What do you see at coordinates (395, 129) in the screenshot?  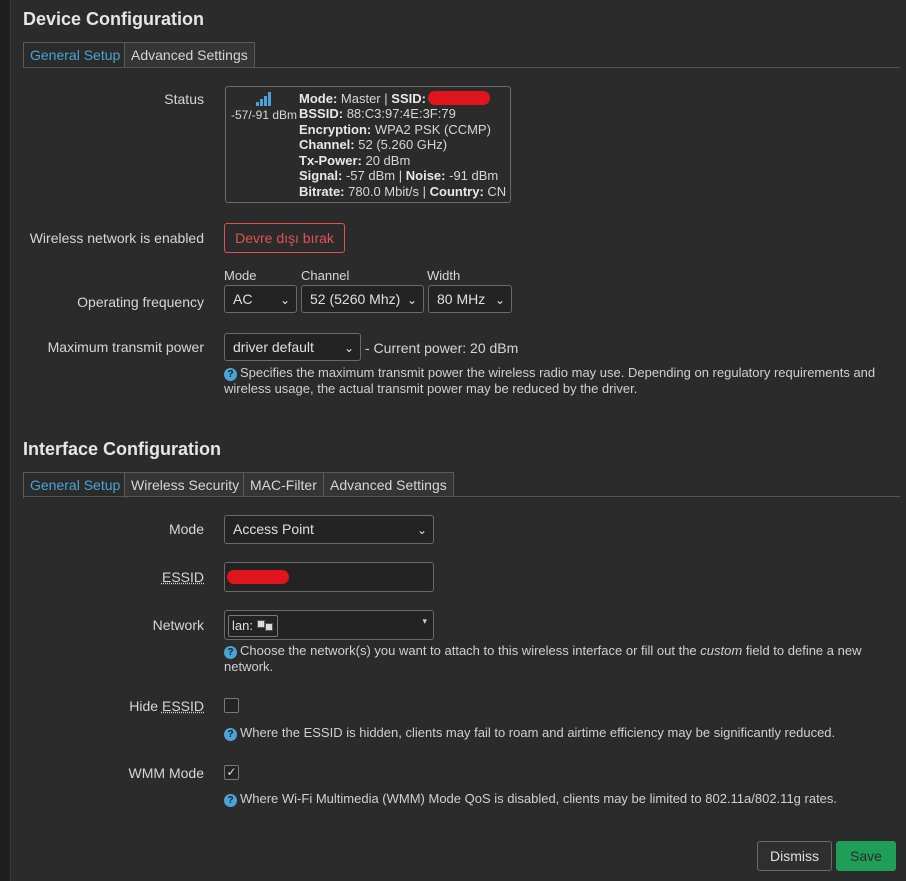 I see `status-encryption-line: Encryption: WPA2 PSK (CCMP)` at bounding box center [395, 129].